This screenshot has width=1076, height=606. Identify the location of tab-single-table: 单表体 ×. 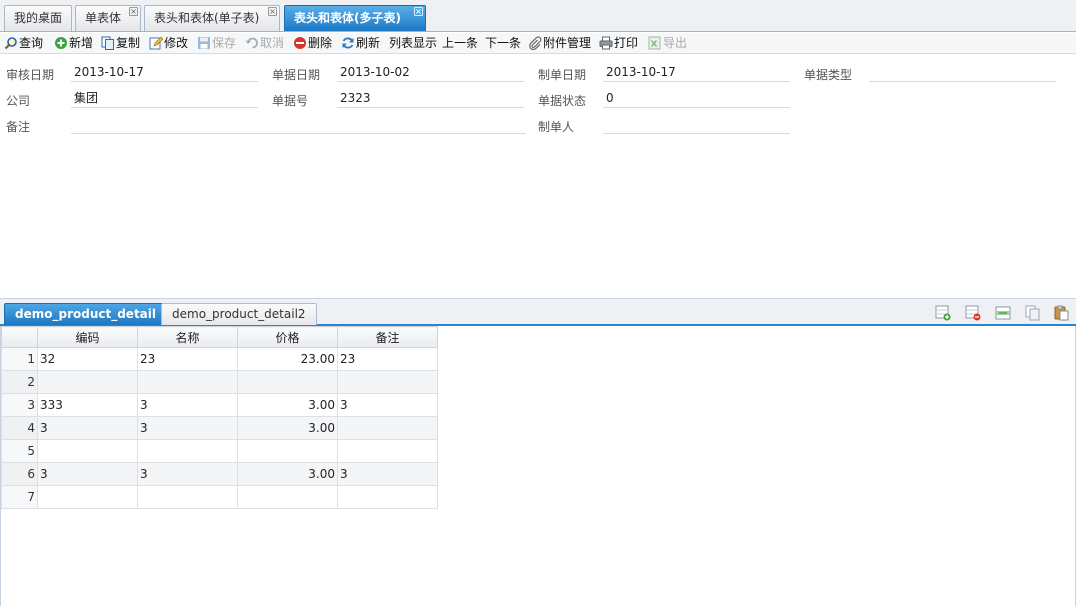
(108, 18).